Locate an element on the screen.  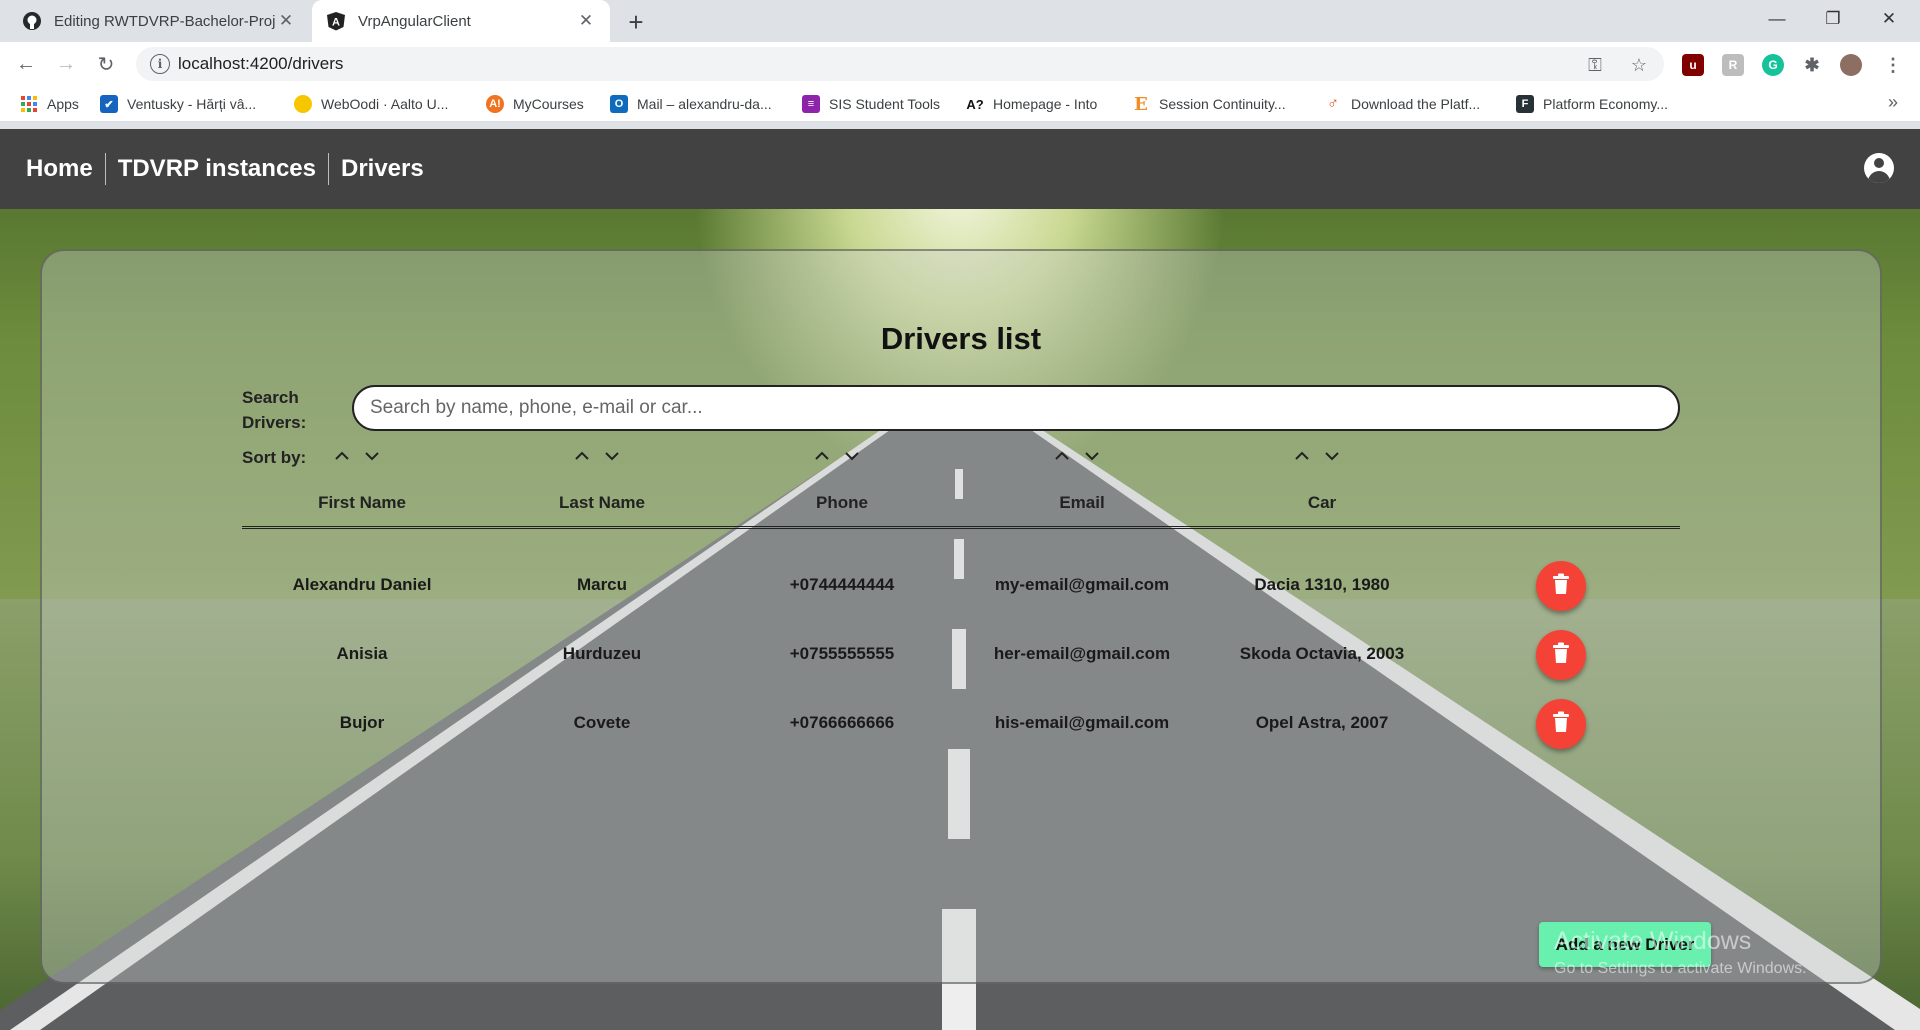
column-header-email: Email is located at coordinates (1082, 502).